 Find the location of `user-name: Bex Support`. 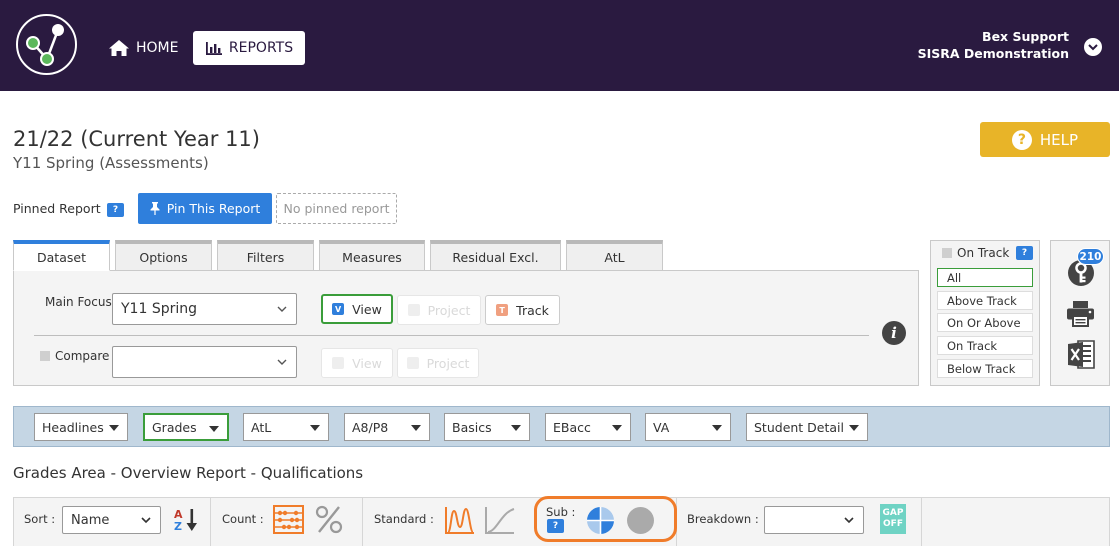

user-name: Bex Support is located at coordinates (1025, 36).